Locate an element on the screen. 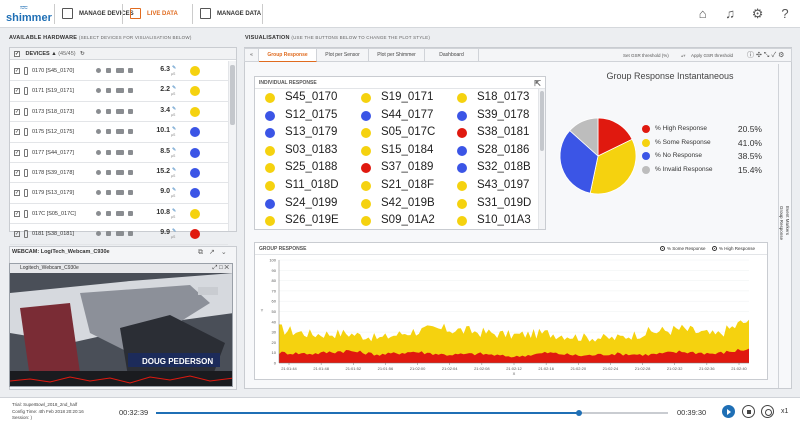 The height and width of the screenshot is (424, 800). devices-header: ✓ DEVICES ▲ (45/45) ↻ is located at coordinates (123, 54).